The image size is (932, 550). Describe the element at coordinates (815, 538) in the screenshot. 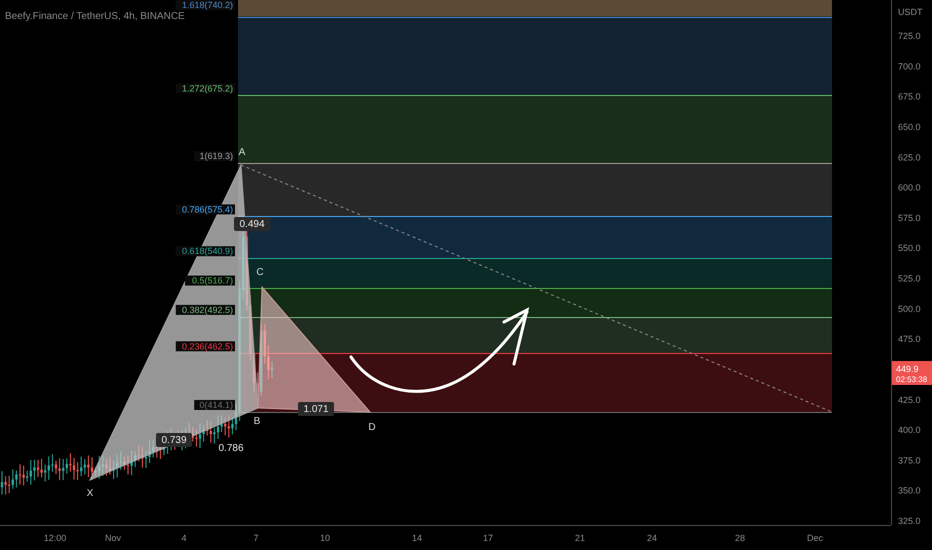

I see `time-axis-label: Dec` at that location.